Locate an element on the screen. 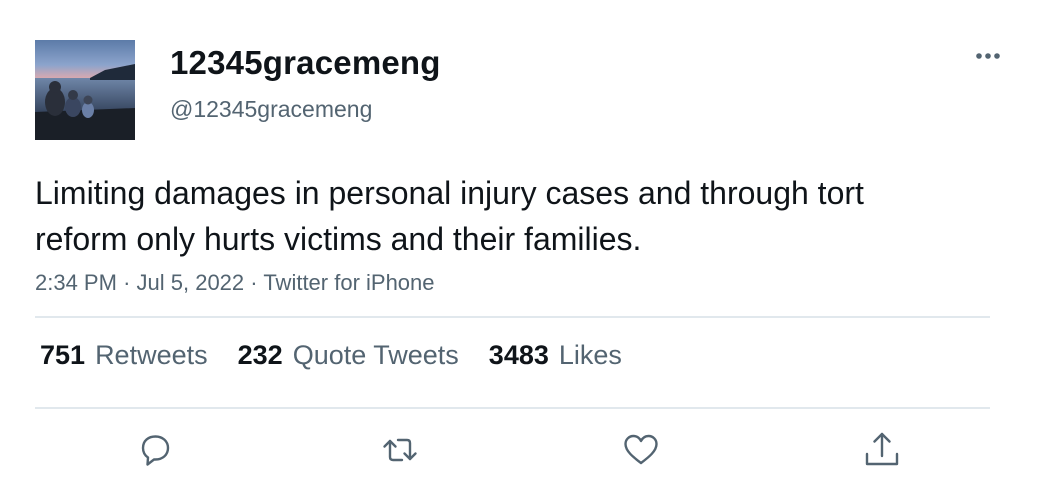 The width and height of the screenshot is (1050, 480). reply-icon is located at coordinates (155, 450).